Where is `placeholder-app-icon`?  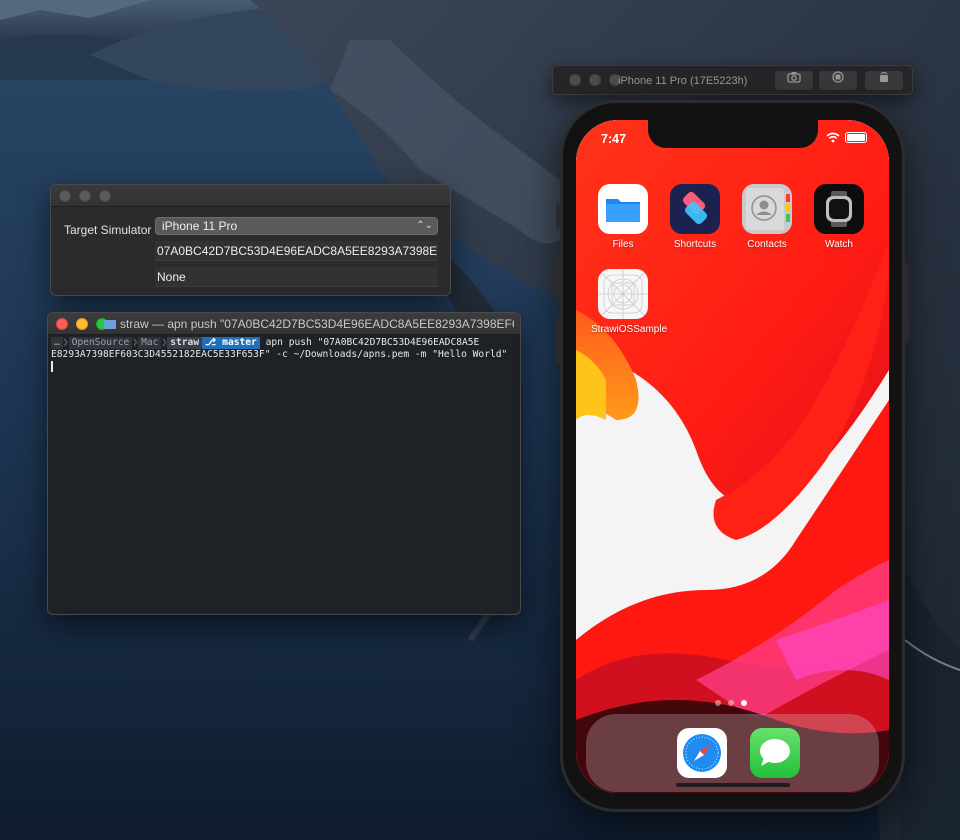 placeholder-app-icon is located at coordinates (623, 294).